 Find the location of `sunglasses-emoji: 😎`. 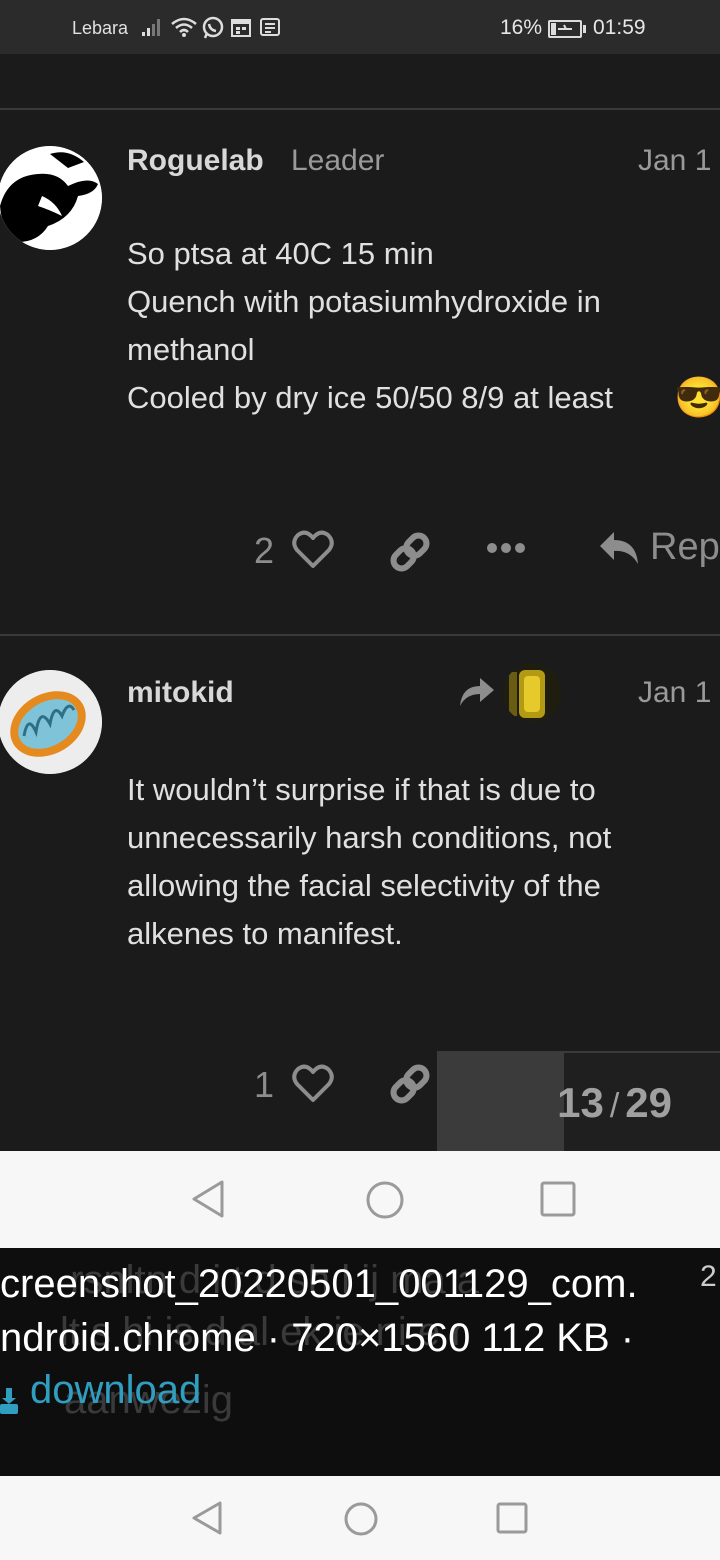

sunglasses-emoji: 😎 is located at coordinates (697, 398).